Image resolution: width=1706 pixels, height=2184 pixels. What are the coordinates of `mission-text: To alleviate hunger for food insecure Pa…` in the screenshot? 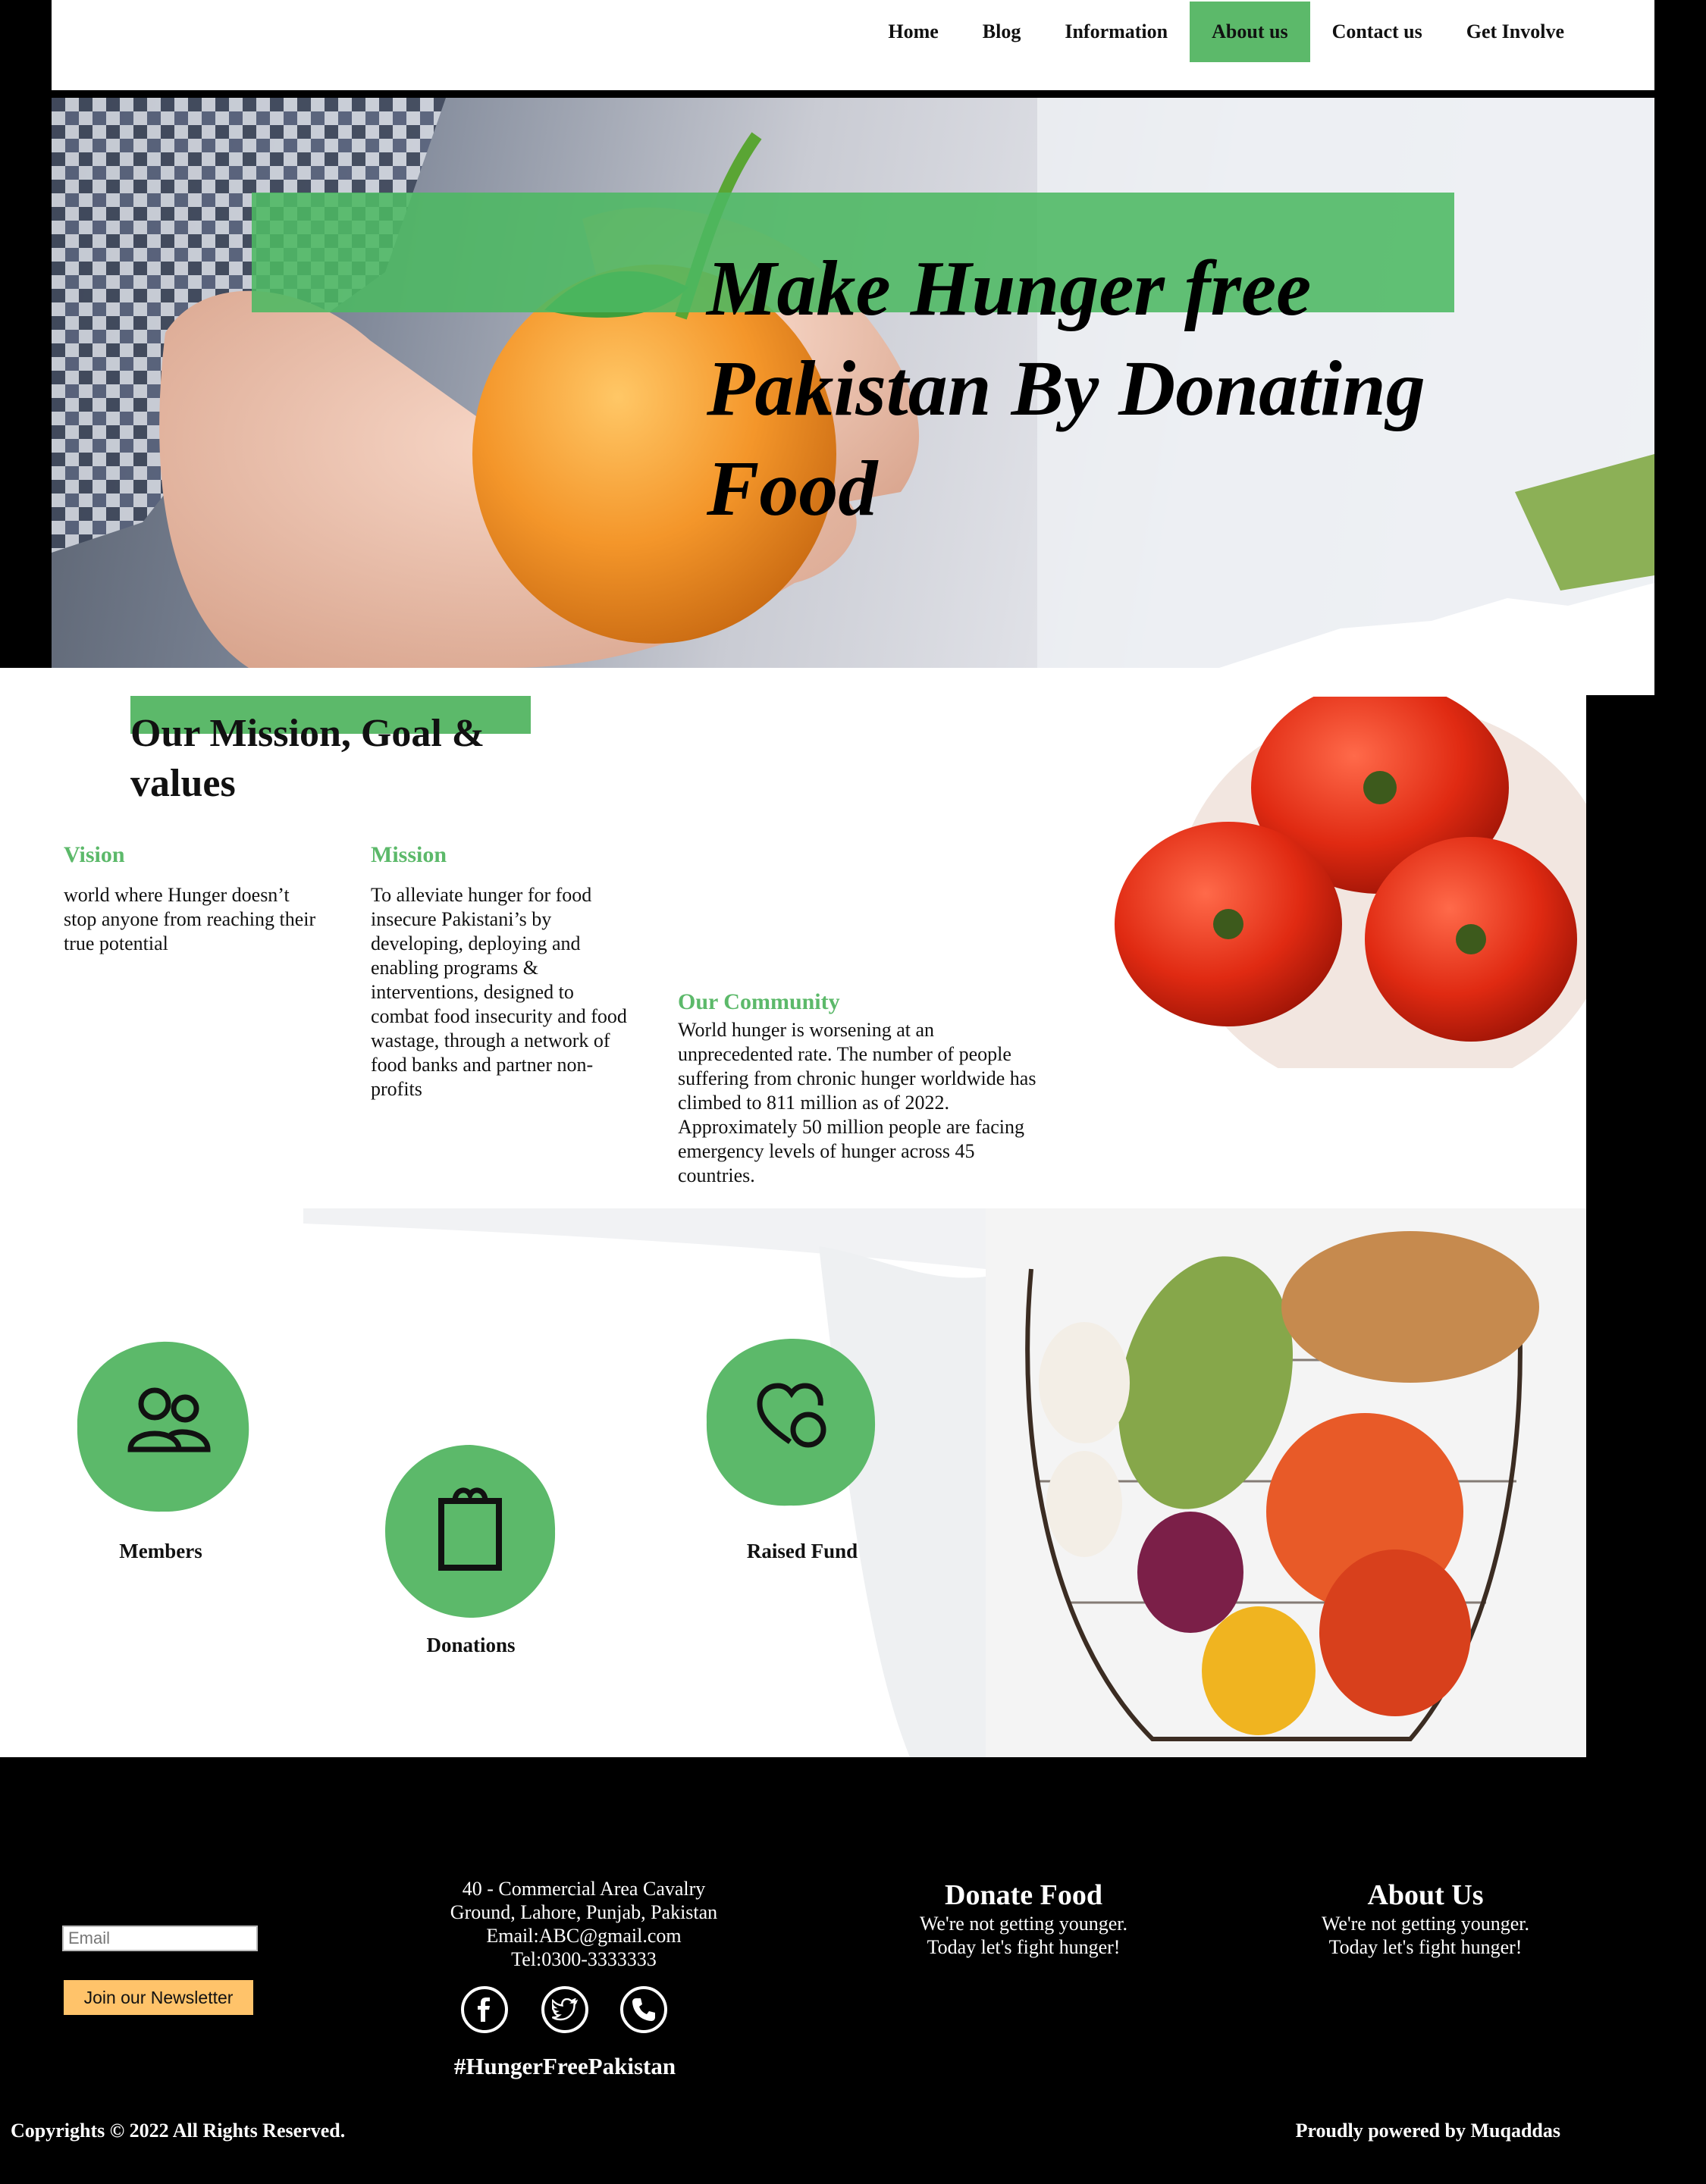 It's located at (499, 992).